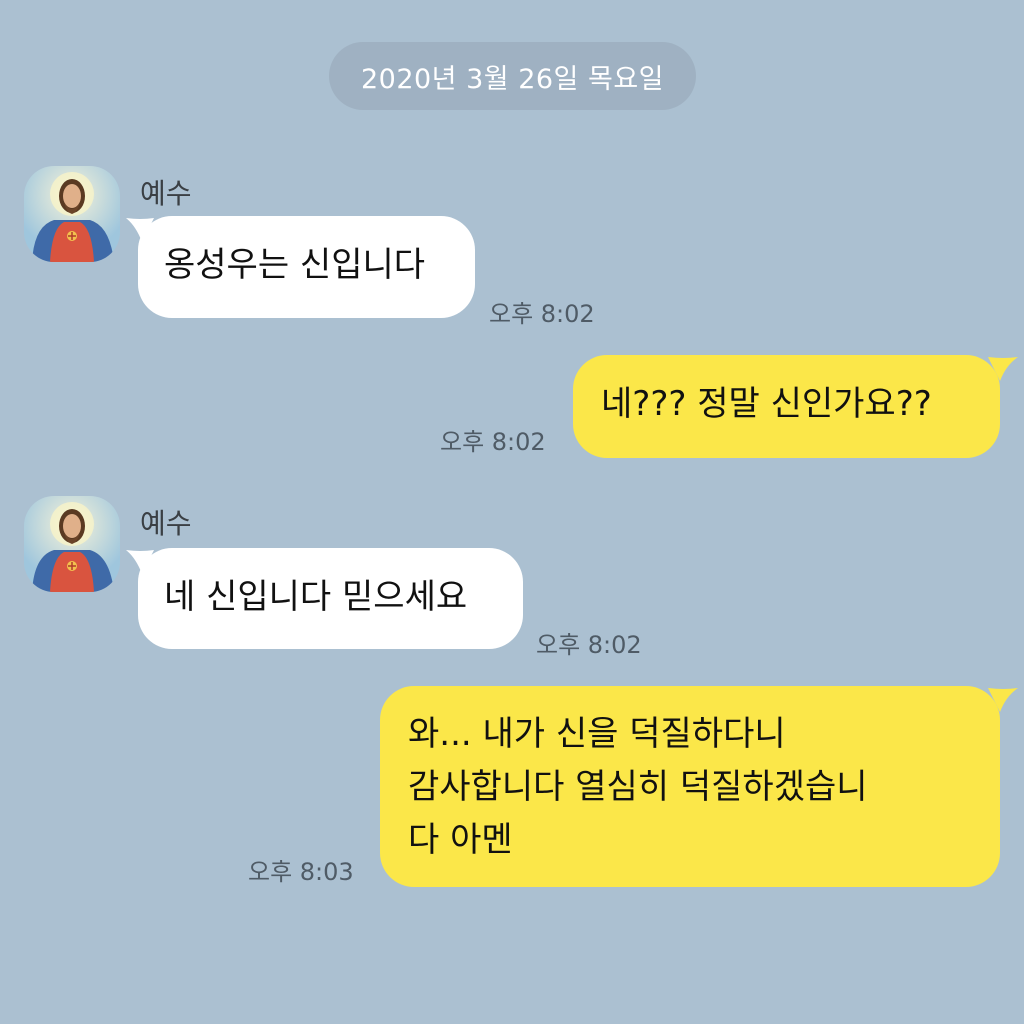  What do you see at coordinates (295, 265) in the screenshot?
I see `message-text: 옹성우는 신입니다` at bounding box center [295, 265].